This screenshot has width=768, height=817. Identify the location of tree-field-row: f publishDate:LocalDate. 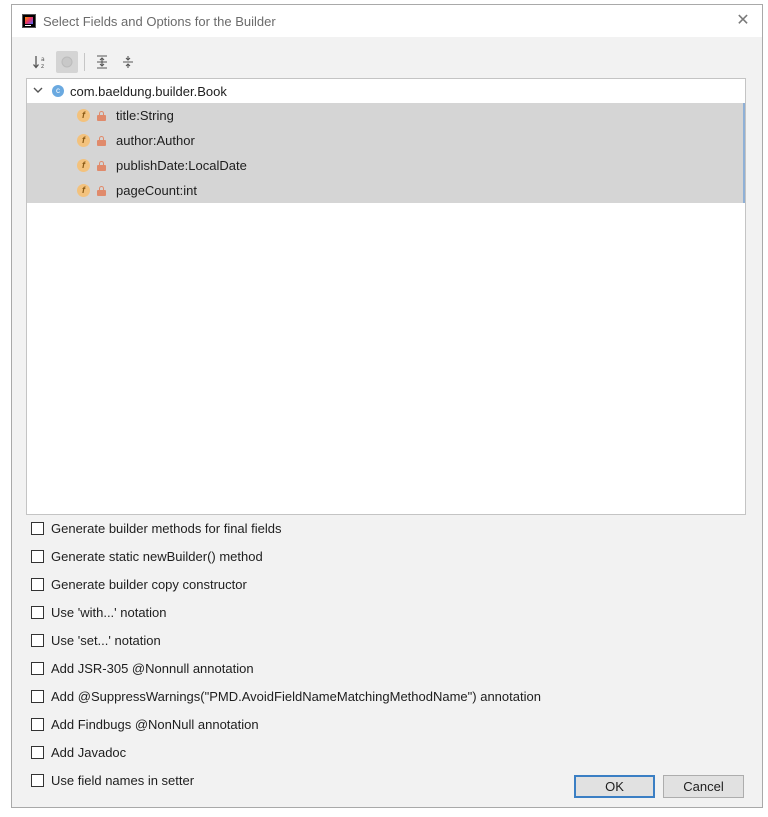
(386, 165).